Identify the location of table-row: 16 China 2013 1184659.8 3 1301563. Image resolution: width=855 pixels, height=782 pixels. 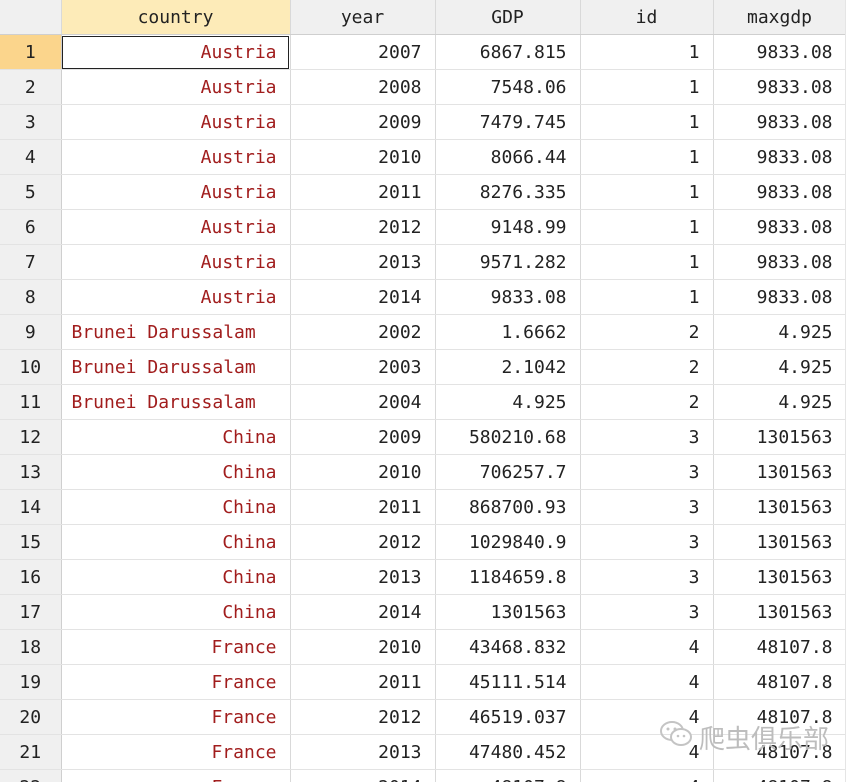
(423, 577).